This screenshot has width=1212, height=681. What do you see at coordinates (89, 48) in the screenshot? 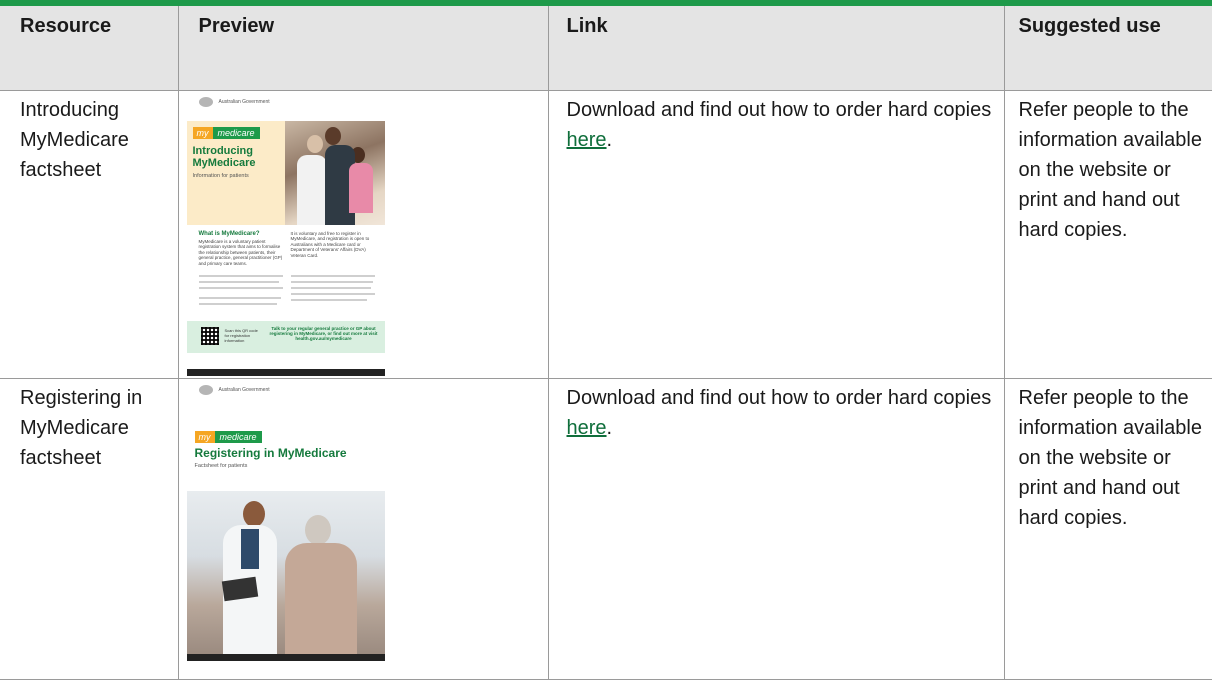
I see `header-resource: Resource` at bounding box center [89, 48].